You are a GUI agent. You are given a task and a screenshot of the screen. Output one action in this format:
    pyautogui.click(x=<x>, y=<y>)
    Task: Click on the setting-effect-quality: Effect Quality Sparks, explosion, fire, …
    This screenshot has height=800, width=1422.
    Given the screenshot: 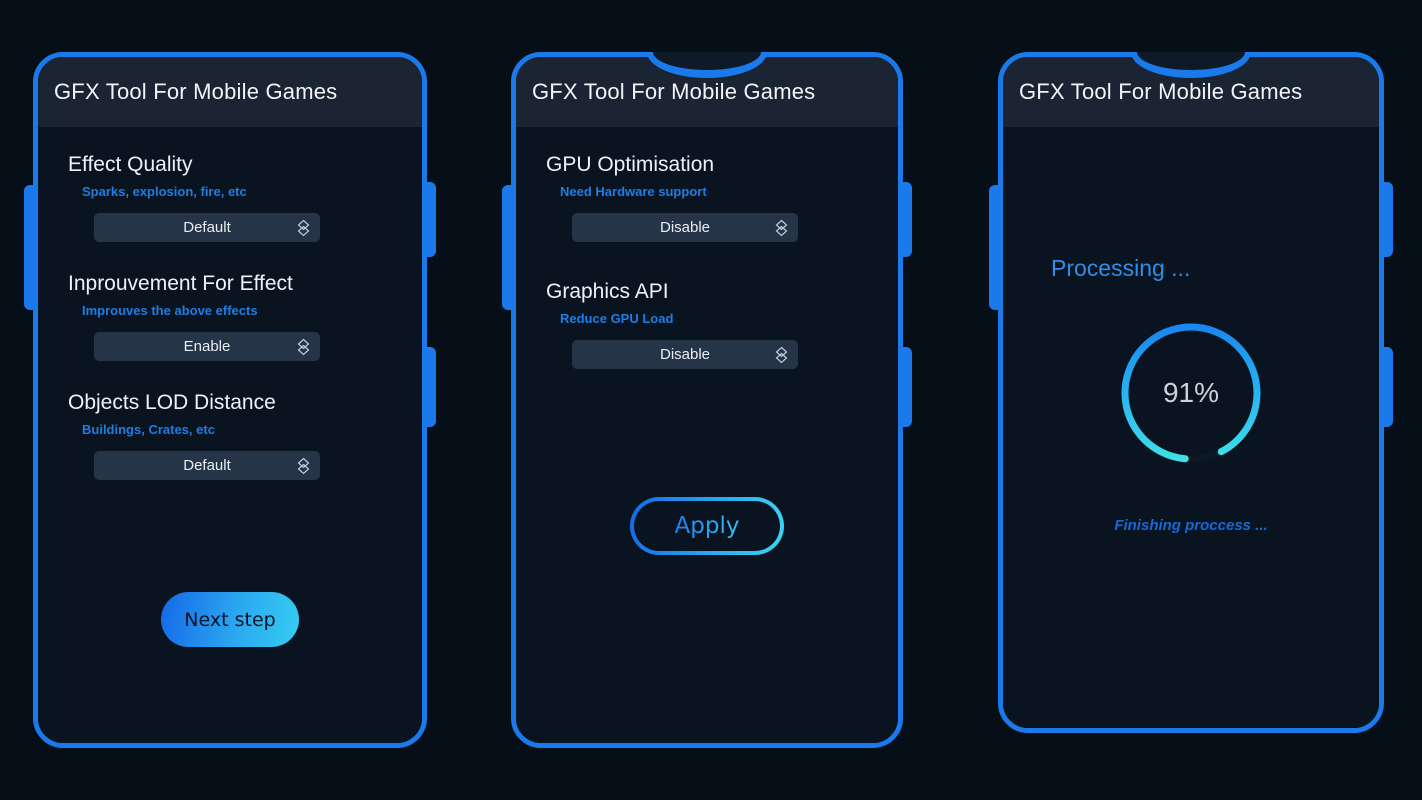 What is the action you would take?
    pyautogui.click(x=230, y=197)
    